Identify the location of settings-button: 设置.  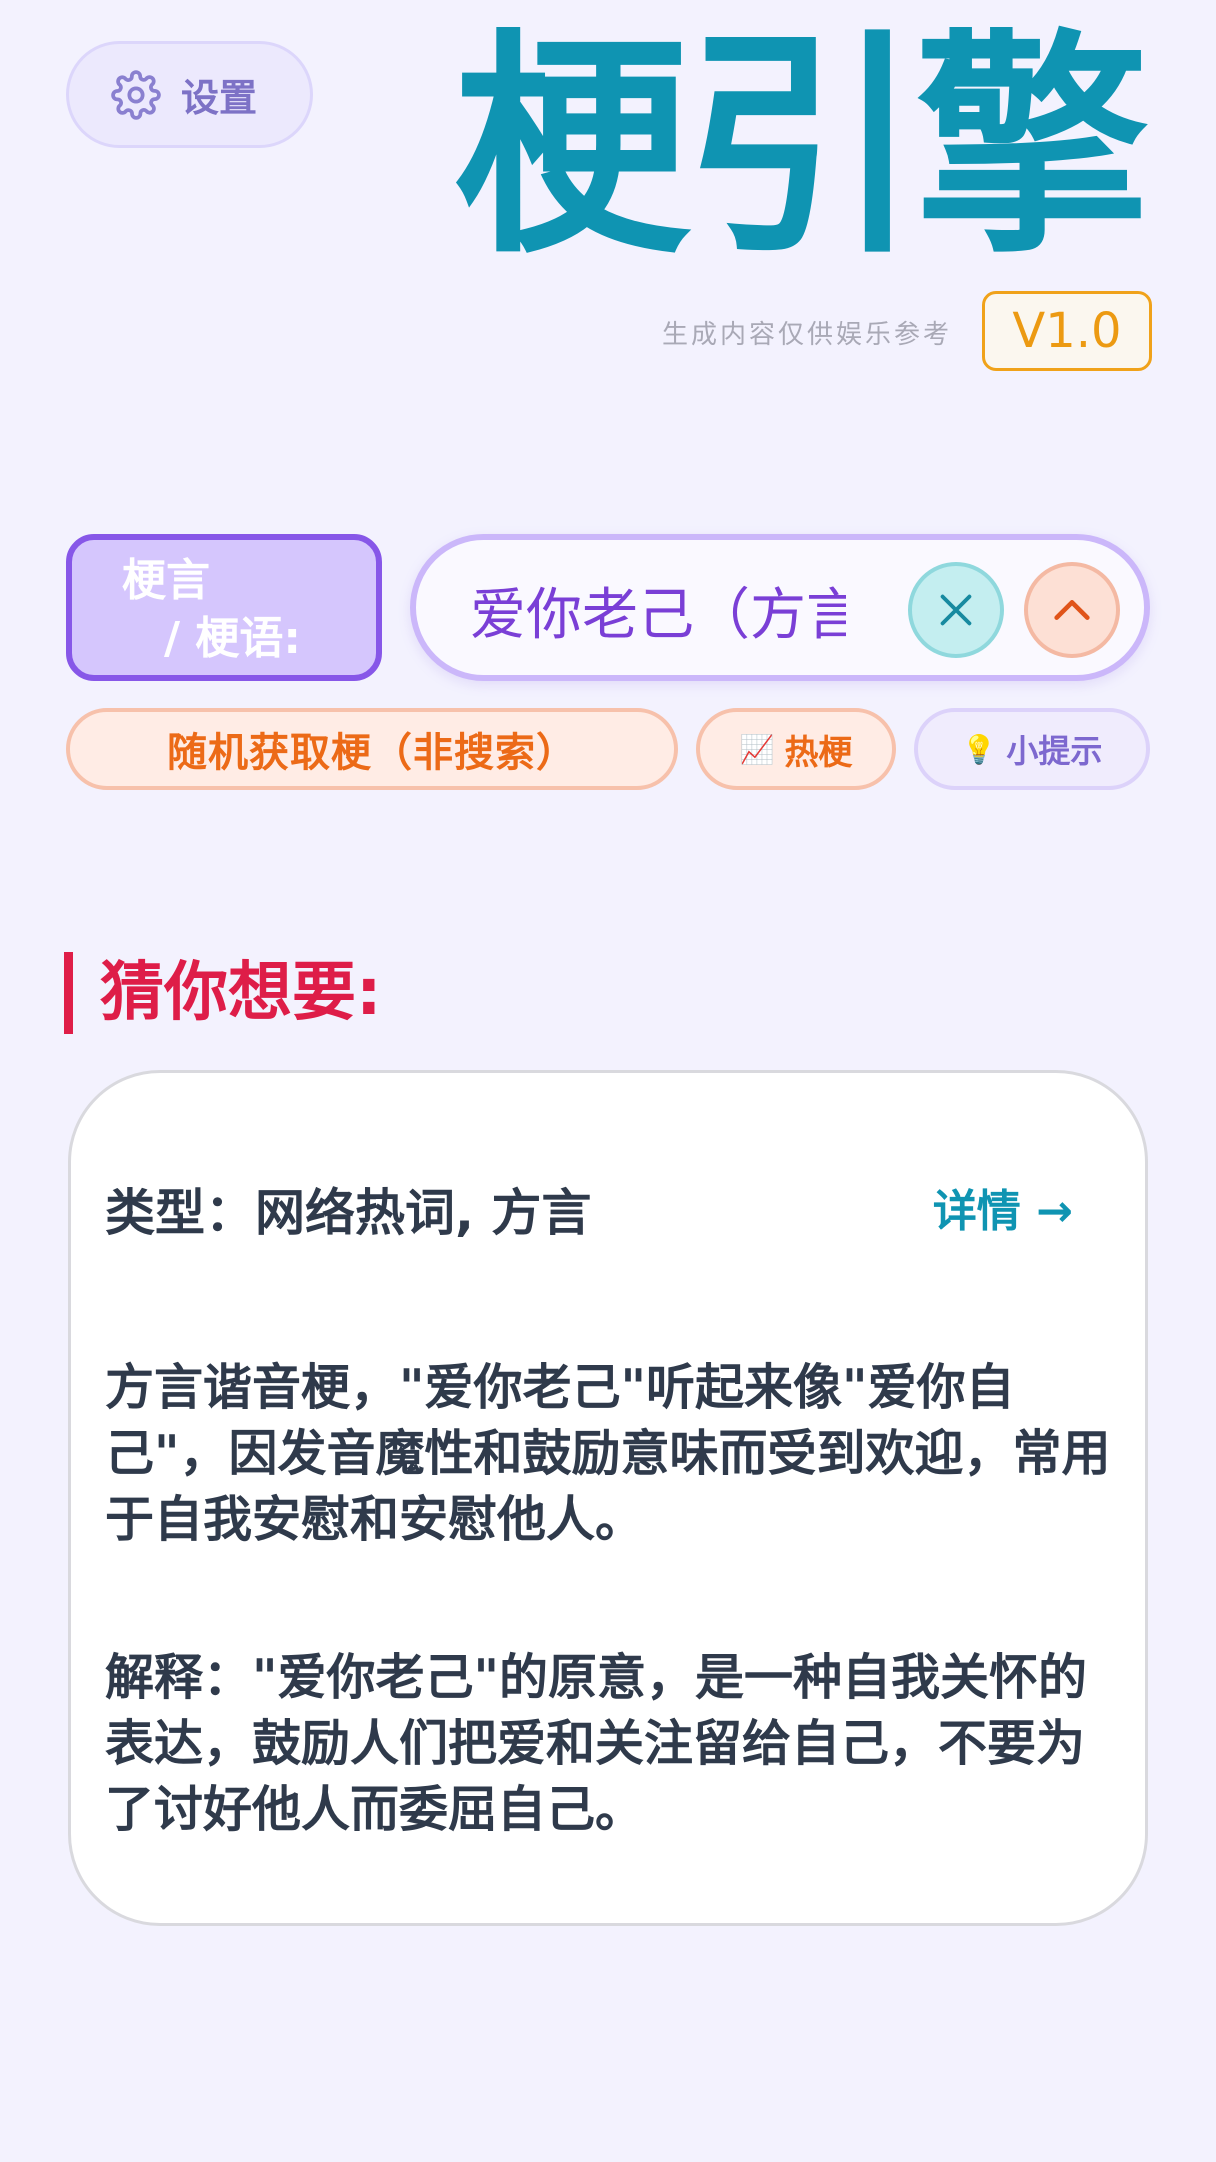
(189, 94).